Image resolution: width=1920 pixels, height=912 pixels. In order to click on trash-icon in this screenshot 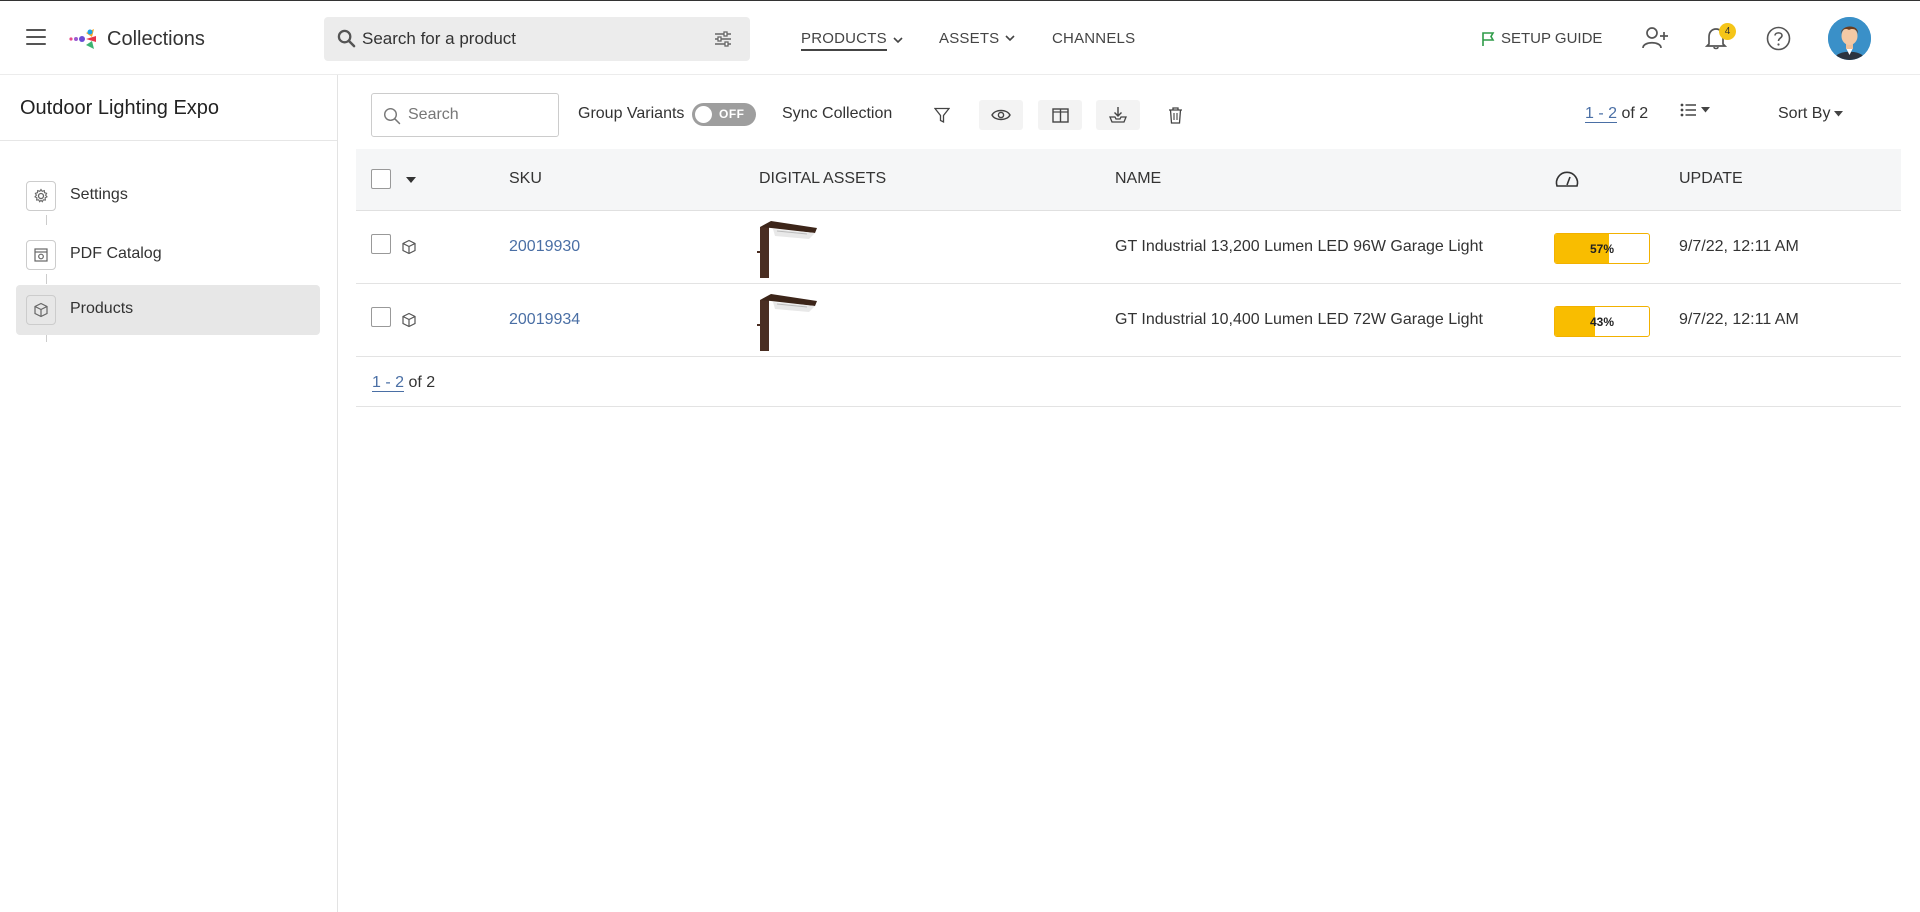, I will do `click(1175, 115)`.